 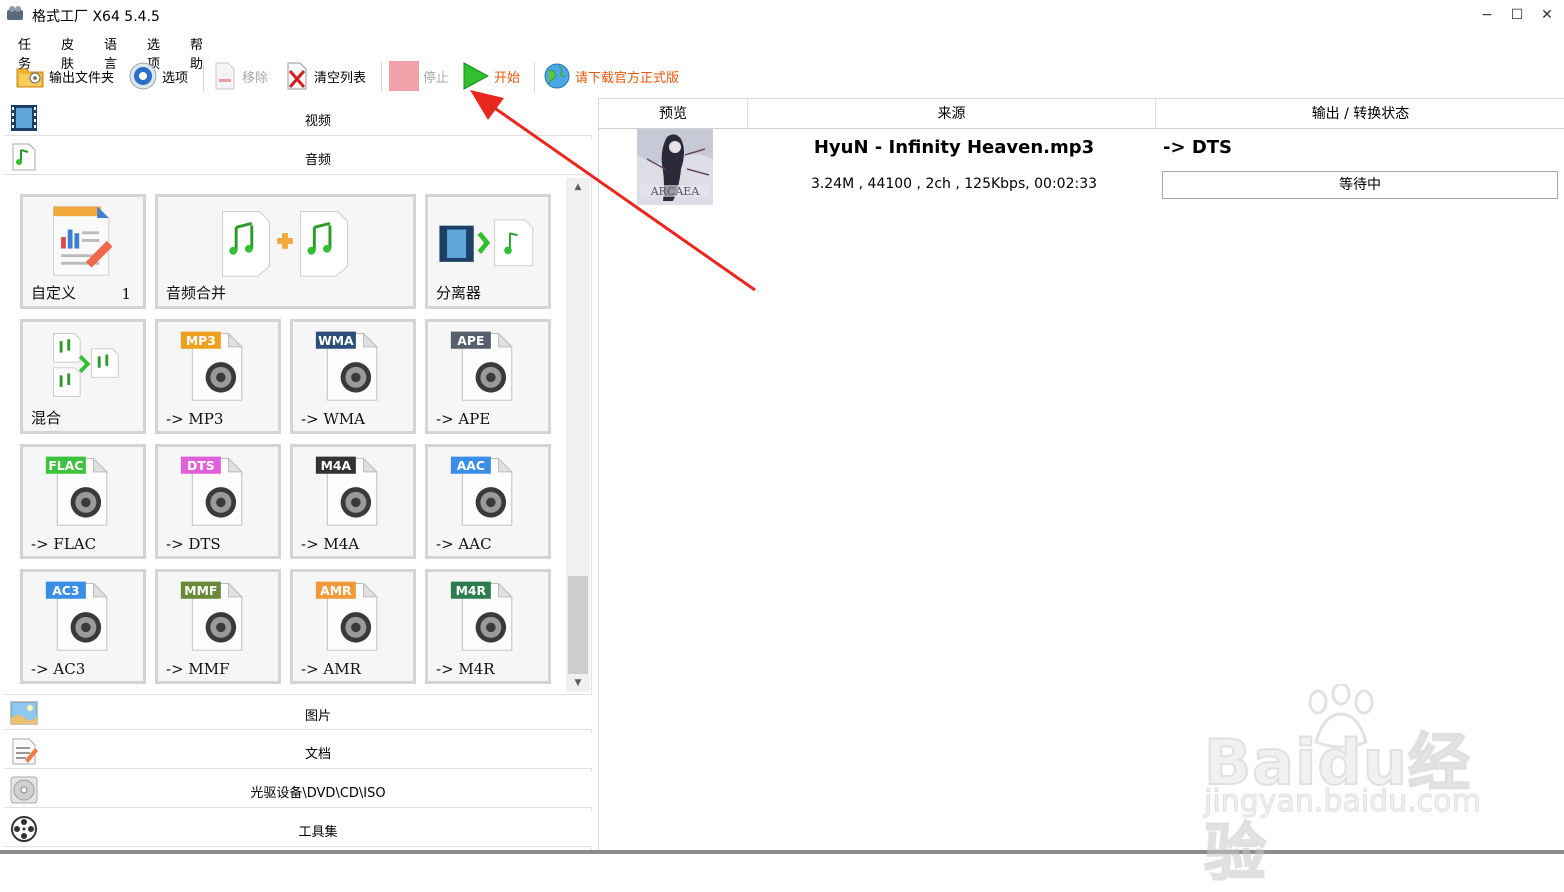 I want to click on mp3-file-icon: MP3, so click(x=211, y=366).